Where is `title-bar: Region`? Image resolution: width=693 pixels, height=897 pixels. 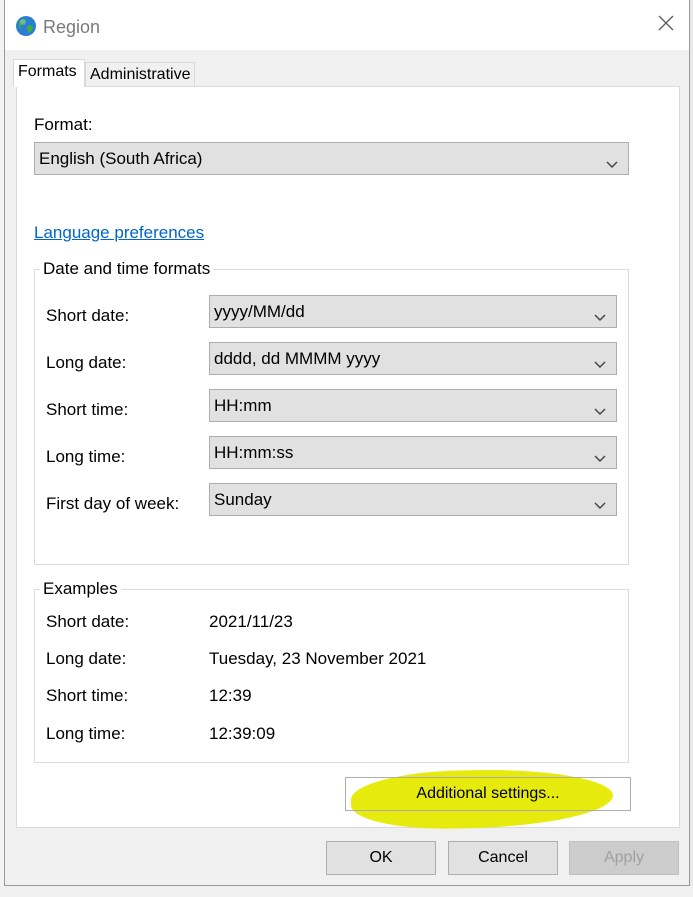
title-bar: Region is located at coordinates (347, 25).